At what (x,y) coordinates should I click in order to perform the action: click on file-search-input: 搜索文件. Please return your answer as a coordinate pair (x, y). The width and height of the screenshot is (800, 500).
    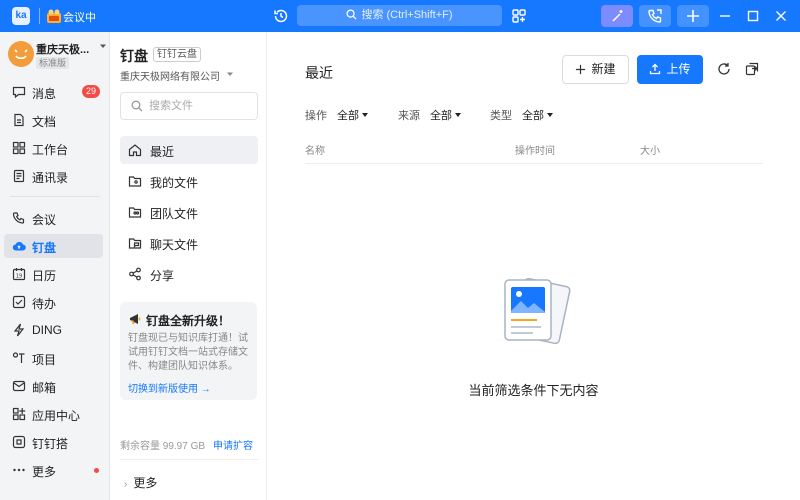
    Looking at the image, I should click on (189, 106).